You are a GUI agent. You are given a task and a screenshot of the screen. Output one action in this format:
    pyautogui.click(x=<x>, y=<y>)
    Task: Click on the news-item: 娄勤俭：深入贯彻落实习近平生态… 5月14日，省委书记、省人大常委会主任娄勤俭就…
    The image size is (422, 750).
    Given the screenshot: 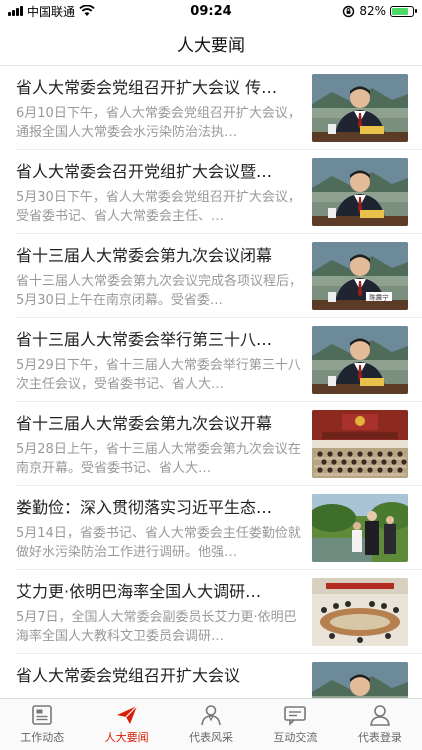 What is the action you would take?
    pyautogui.click(x=211, y=528)
    